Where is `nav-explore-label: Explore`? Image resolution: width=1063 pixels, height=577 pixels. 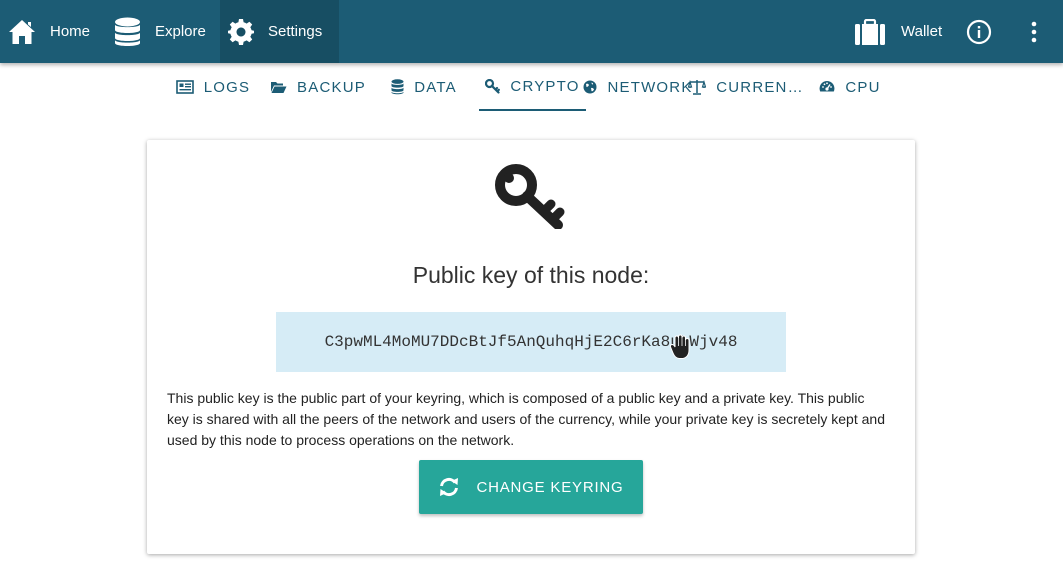 nav-explore-label: Explore is located at coordinates (180, 31).